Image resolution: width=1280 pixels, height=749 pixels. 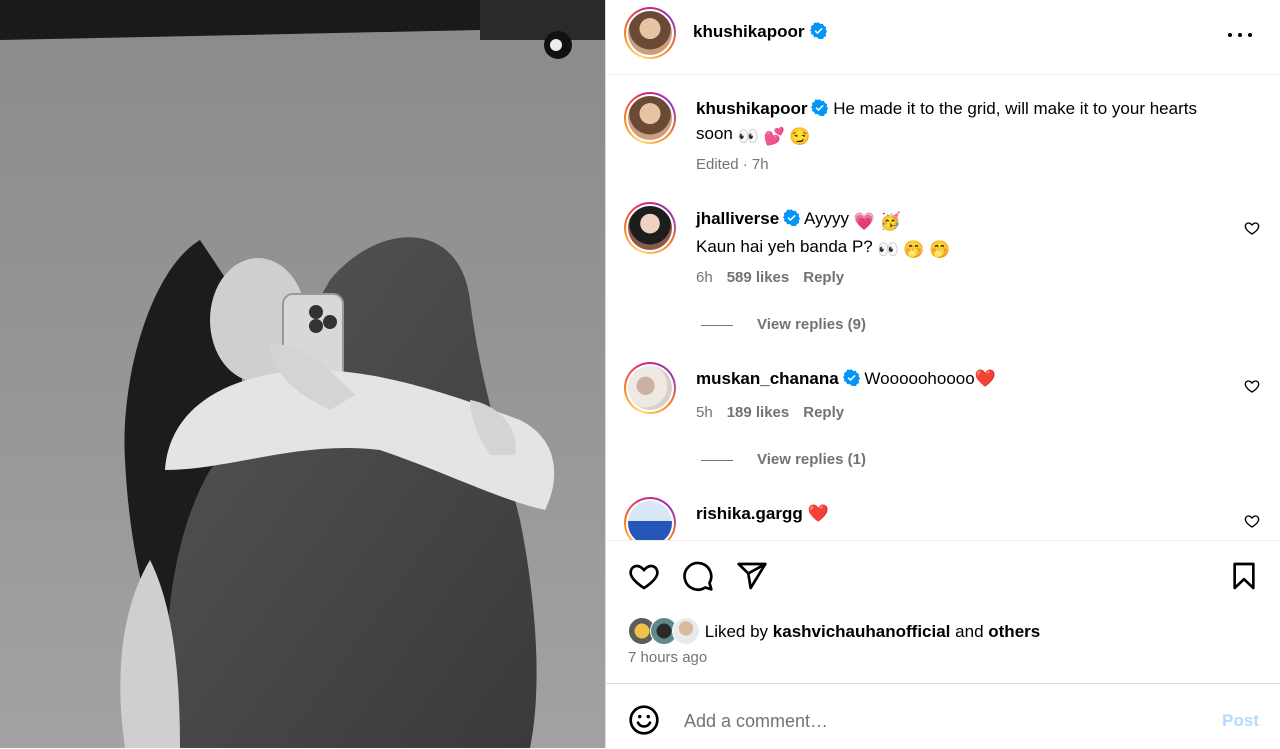 What do you see at coordinates (667, 657) in the screenshot?
I see `post-time: 7 hours ago` at bounding box center [667, 657].